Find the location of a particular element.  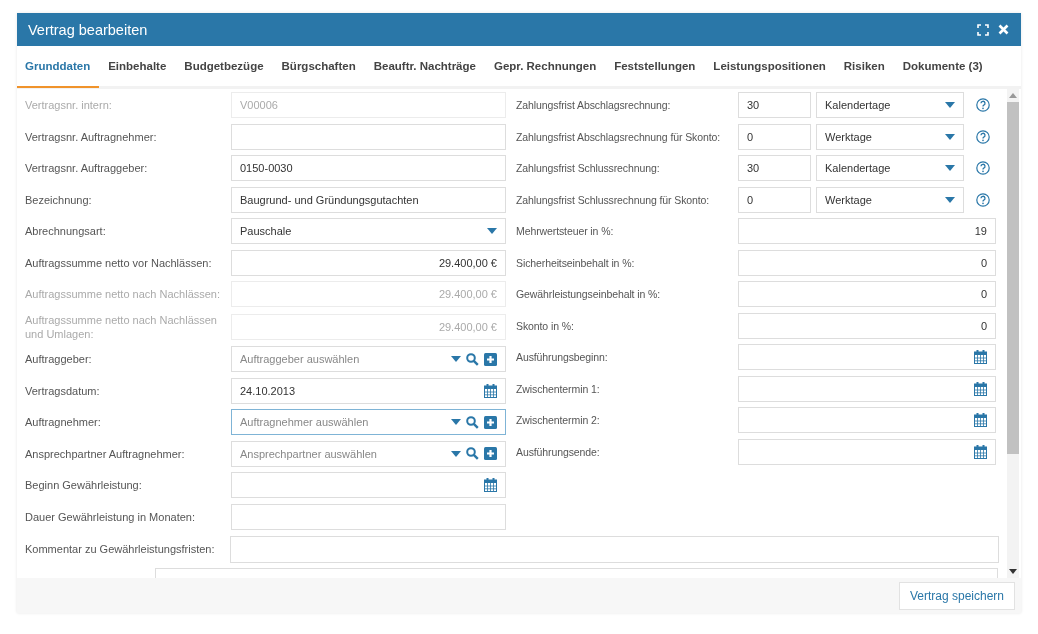

field-label: Ausführungsende: is located at coordinates (558, 451).